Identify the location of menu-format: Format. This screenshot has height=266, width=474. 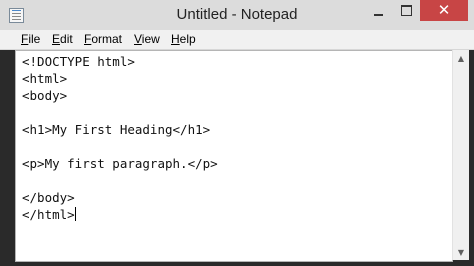
(103, 39).